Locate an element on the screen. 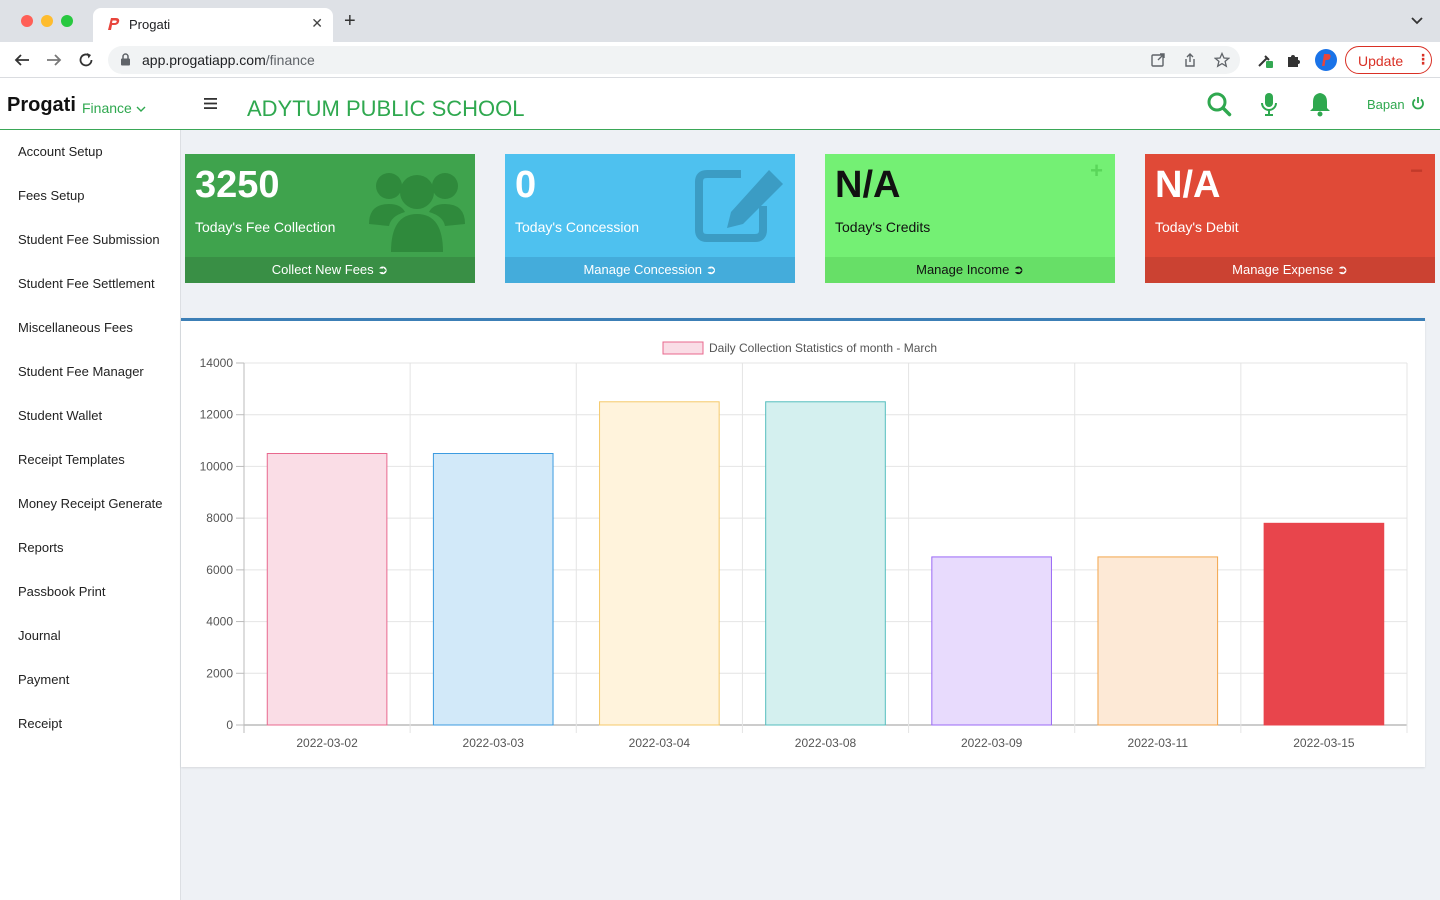  sidebar-item-receipt: Receipt is located at coordinates (40, 723).